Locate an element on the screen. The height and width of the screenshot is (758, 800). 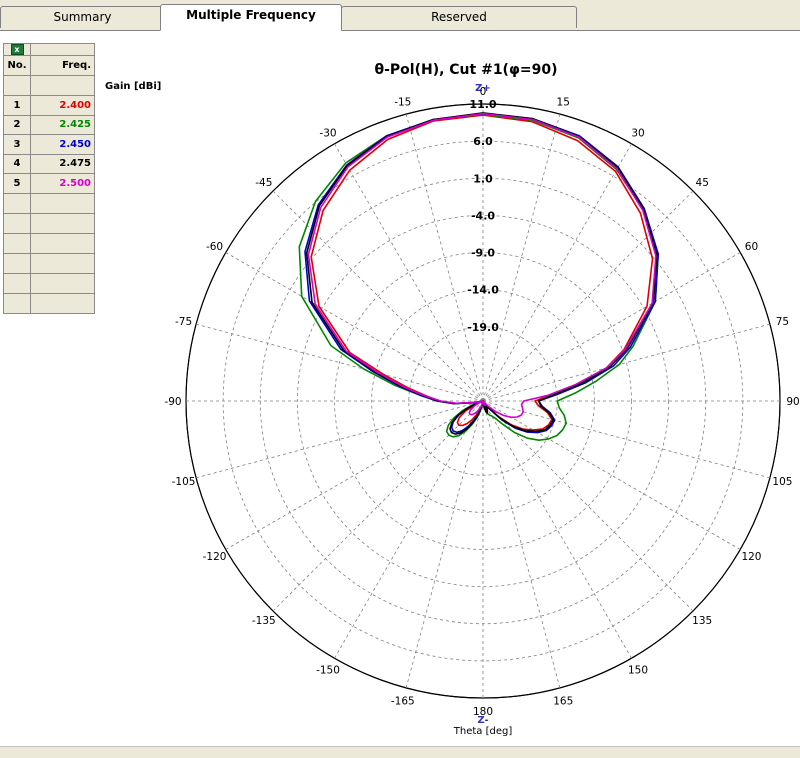
angle-tick-label: -105 is located at coordinates (184, 482).